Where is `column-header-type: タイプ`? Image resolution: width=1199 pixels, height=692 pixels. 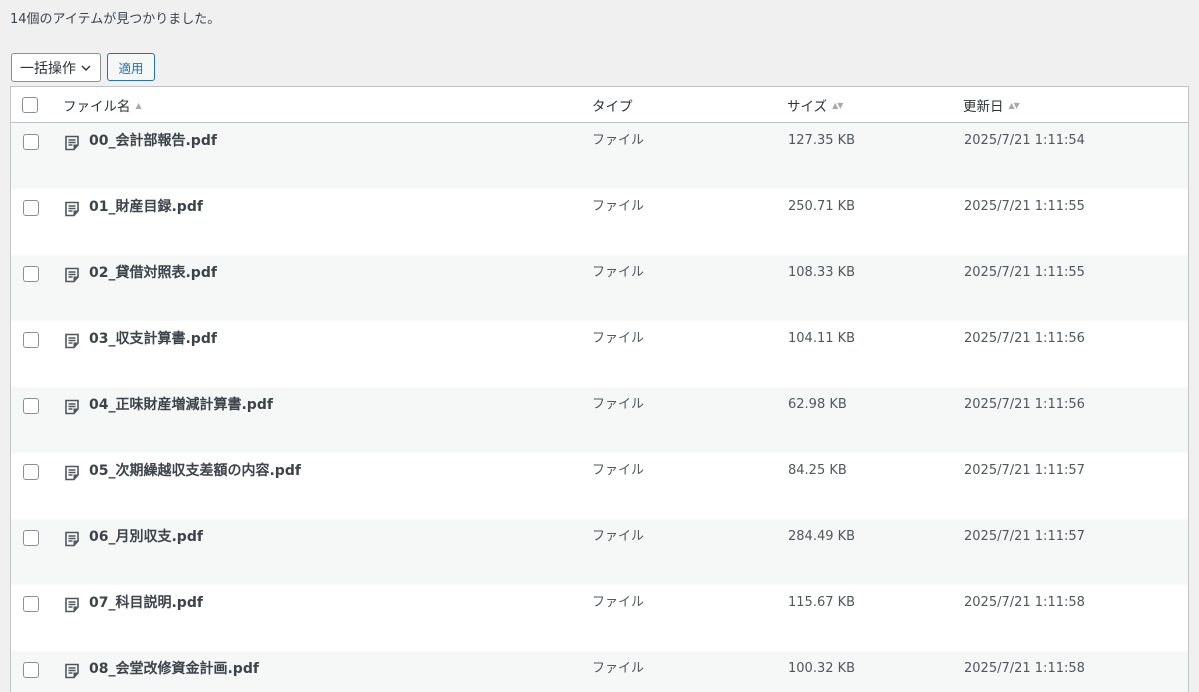
column-header-type: タイプ is located at coordinates (612, 105).